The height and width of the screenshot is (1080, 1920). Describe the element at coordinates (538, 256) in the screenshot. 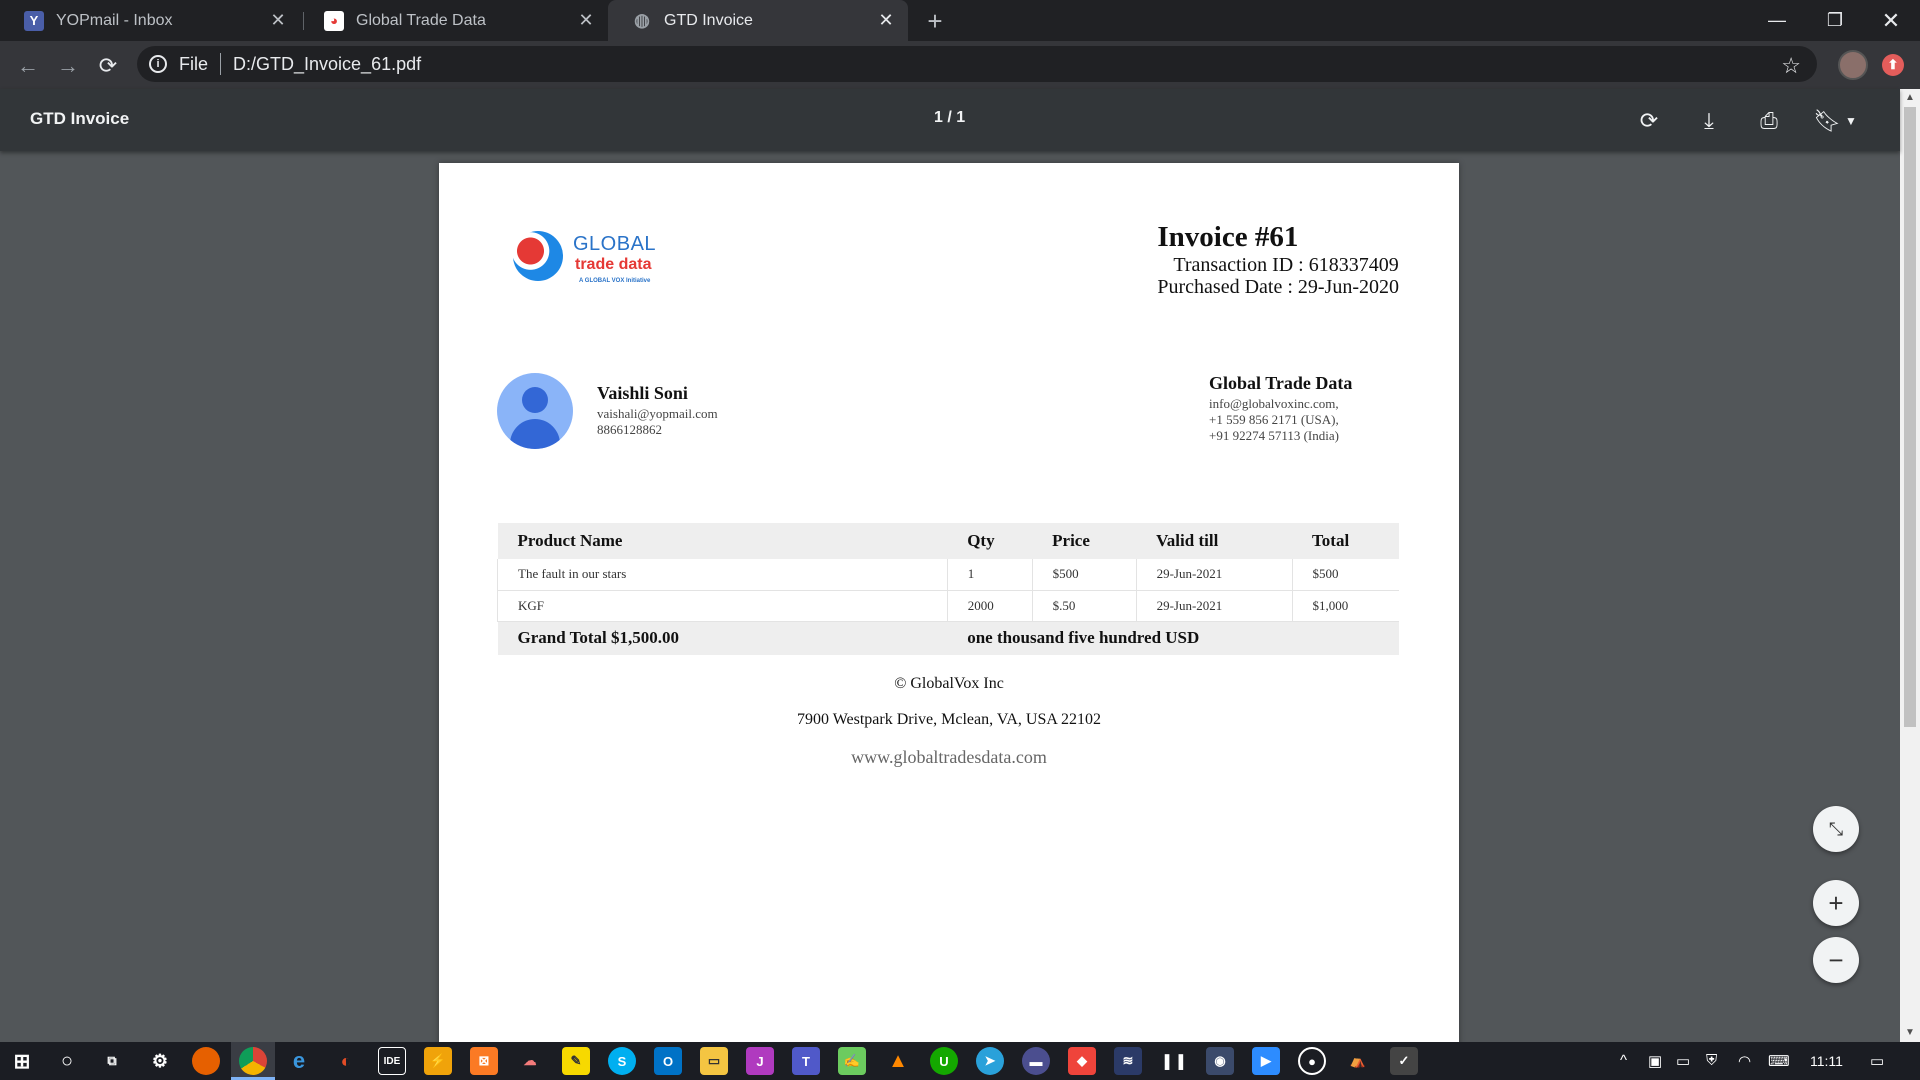

I see `globe-logo-icon` at that location.